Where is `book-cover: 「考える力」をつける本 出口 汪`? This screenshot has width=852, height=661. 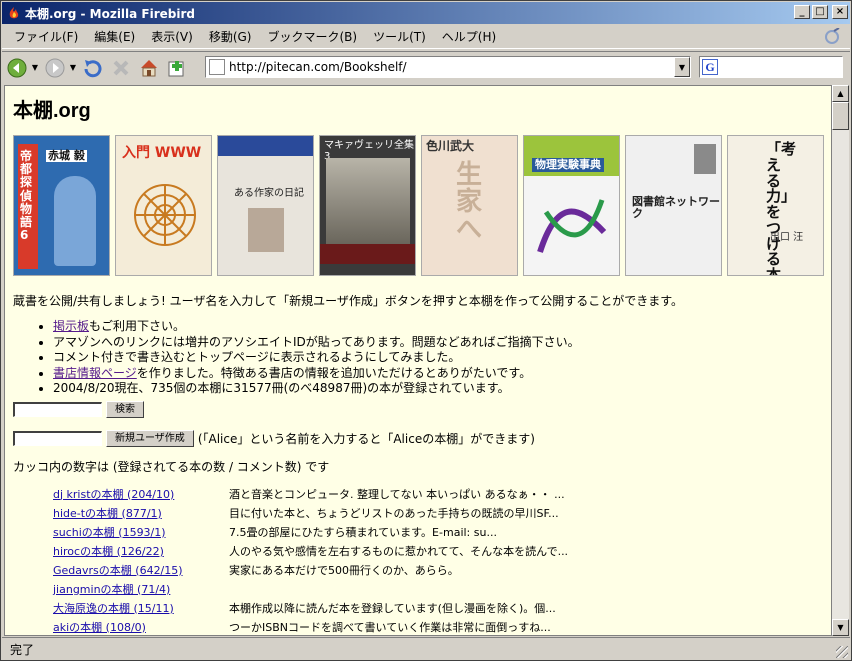
book-cover: 「考える力」をつける本 出口 汪 is located at coordinates (775, 205).